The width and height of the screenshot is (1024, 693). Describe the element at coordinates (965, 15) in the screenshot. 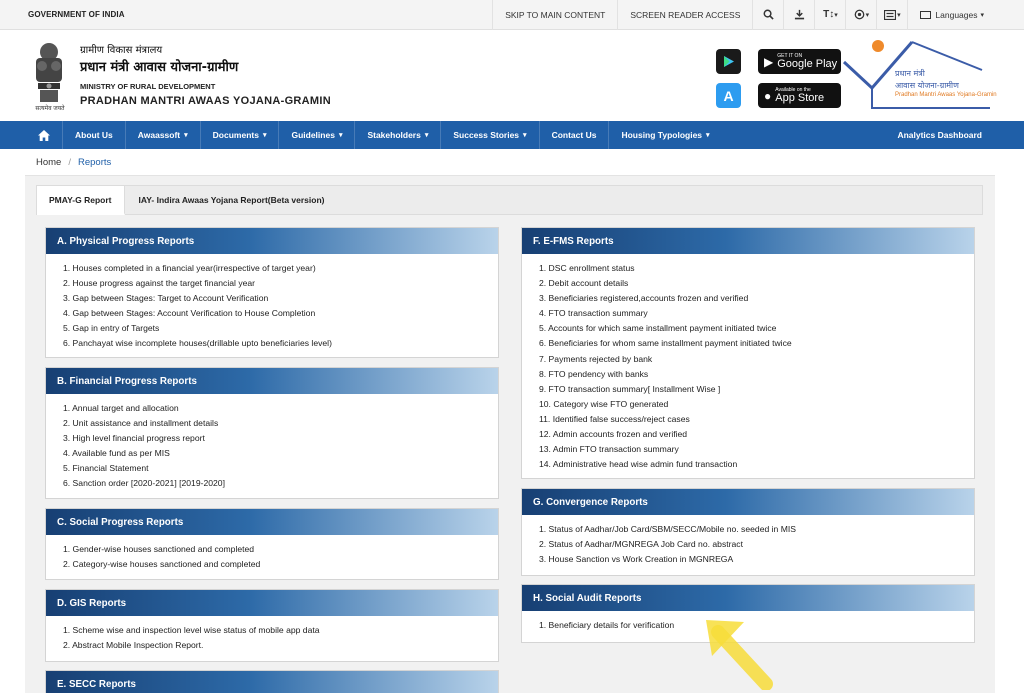

I see `languages-dropdown: Languages ▾` at that location.